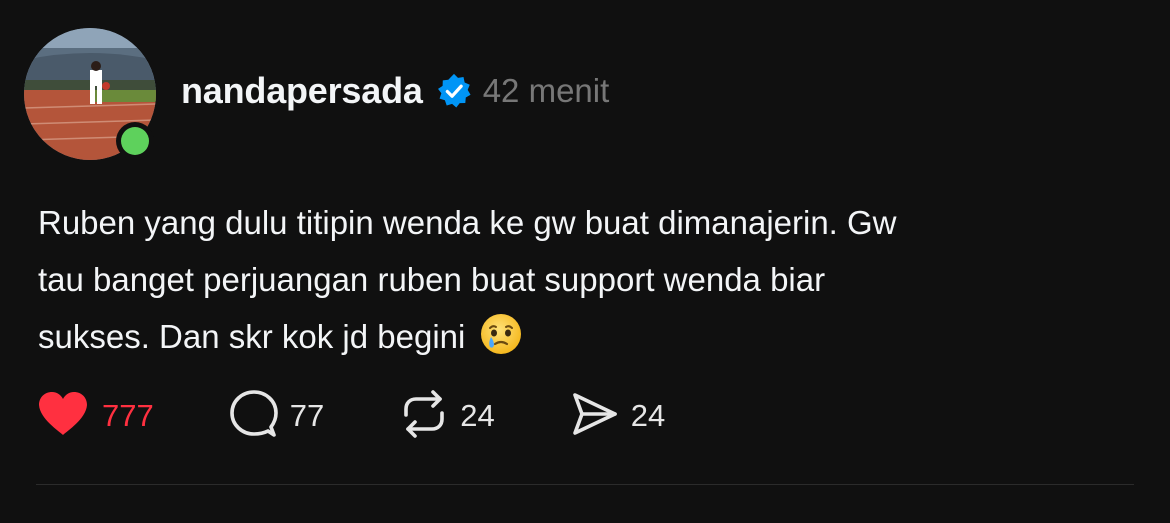  What do you see at coordinates (63, 416) in the screenshot?
I see `heart-icon` at bounding box center [63, 416].